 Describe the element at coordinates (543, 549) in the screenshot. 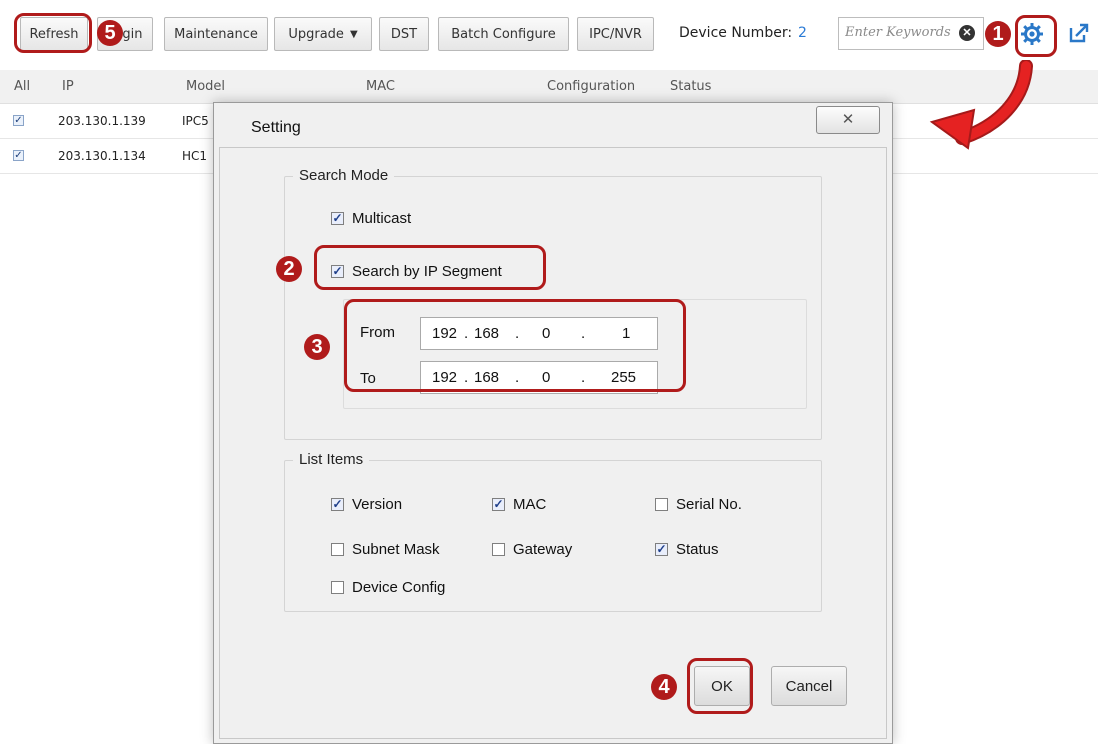

I see `gateway-label: Gateway` at that location.